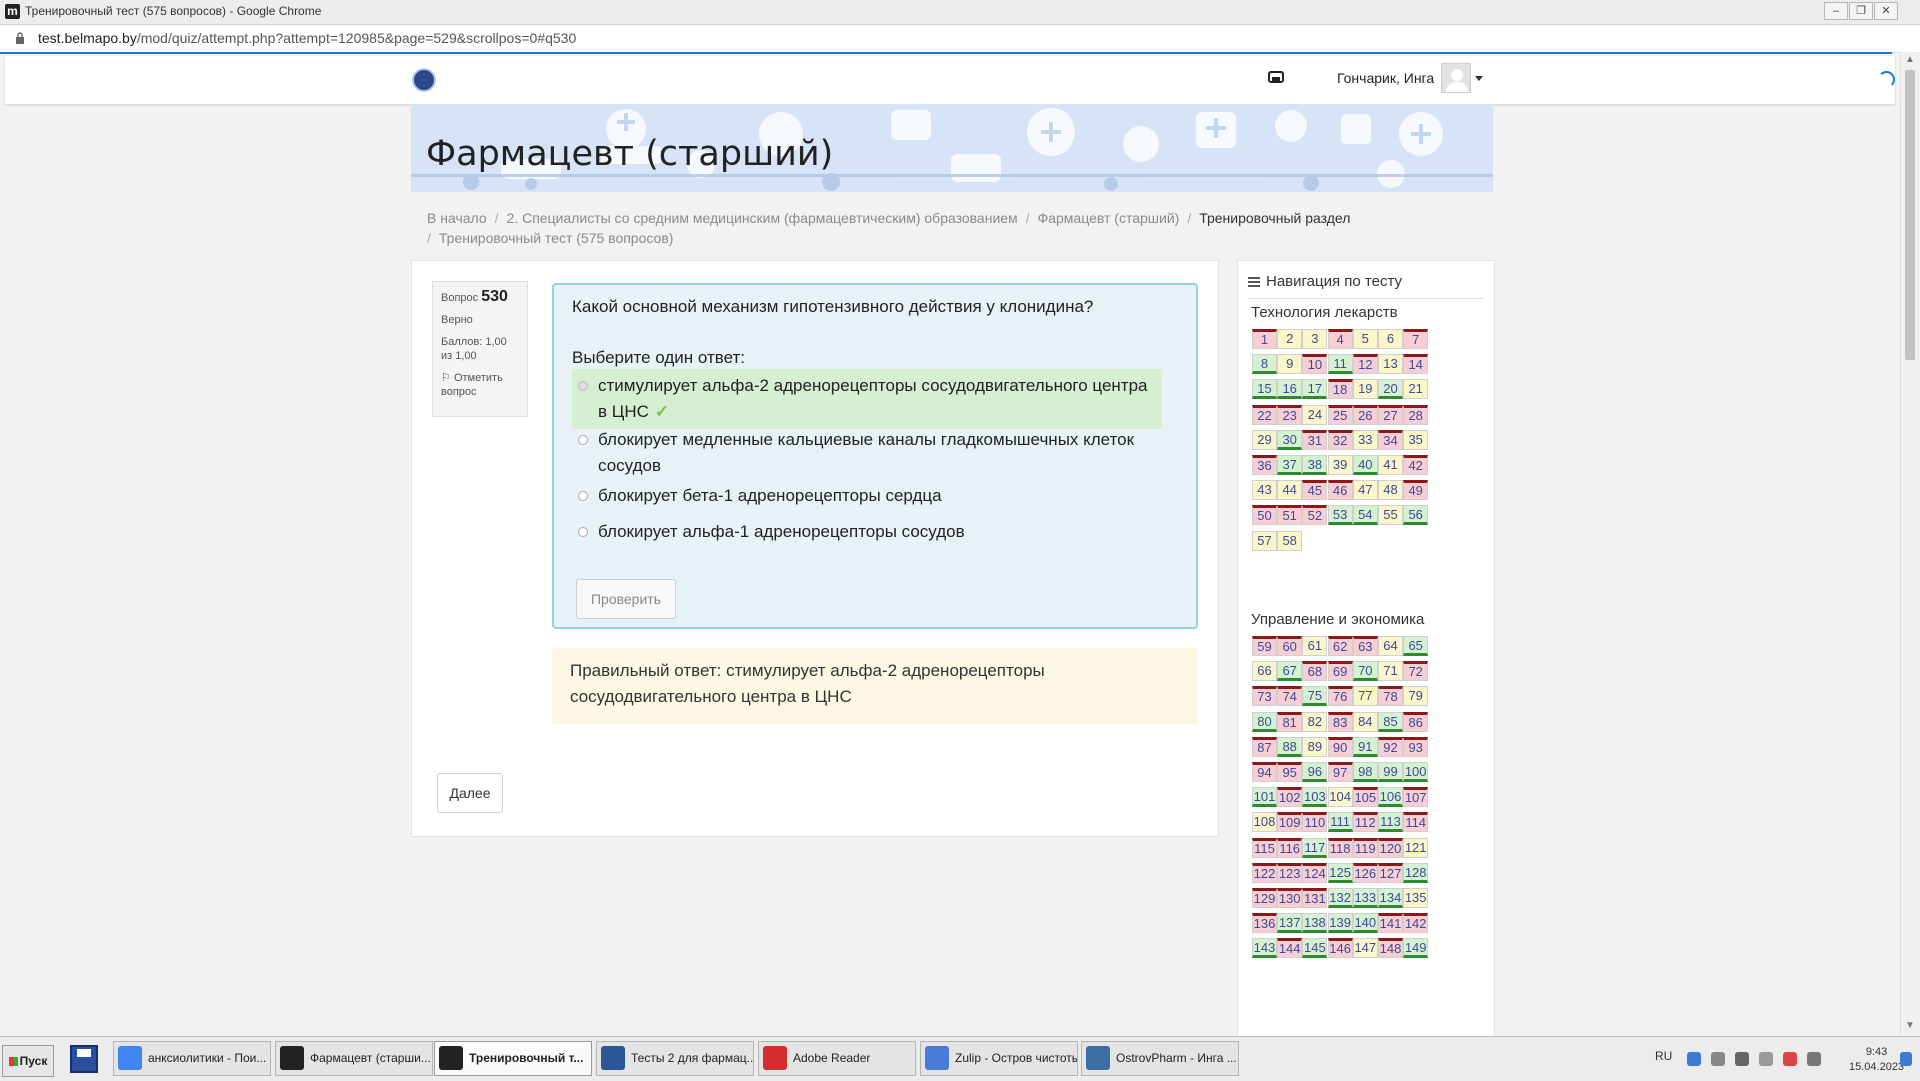 Image resolution: width=1920 pixels, height=1081 pixels. I want to click on site-logo, so click(424, 80).